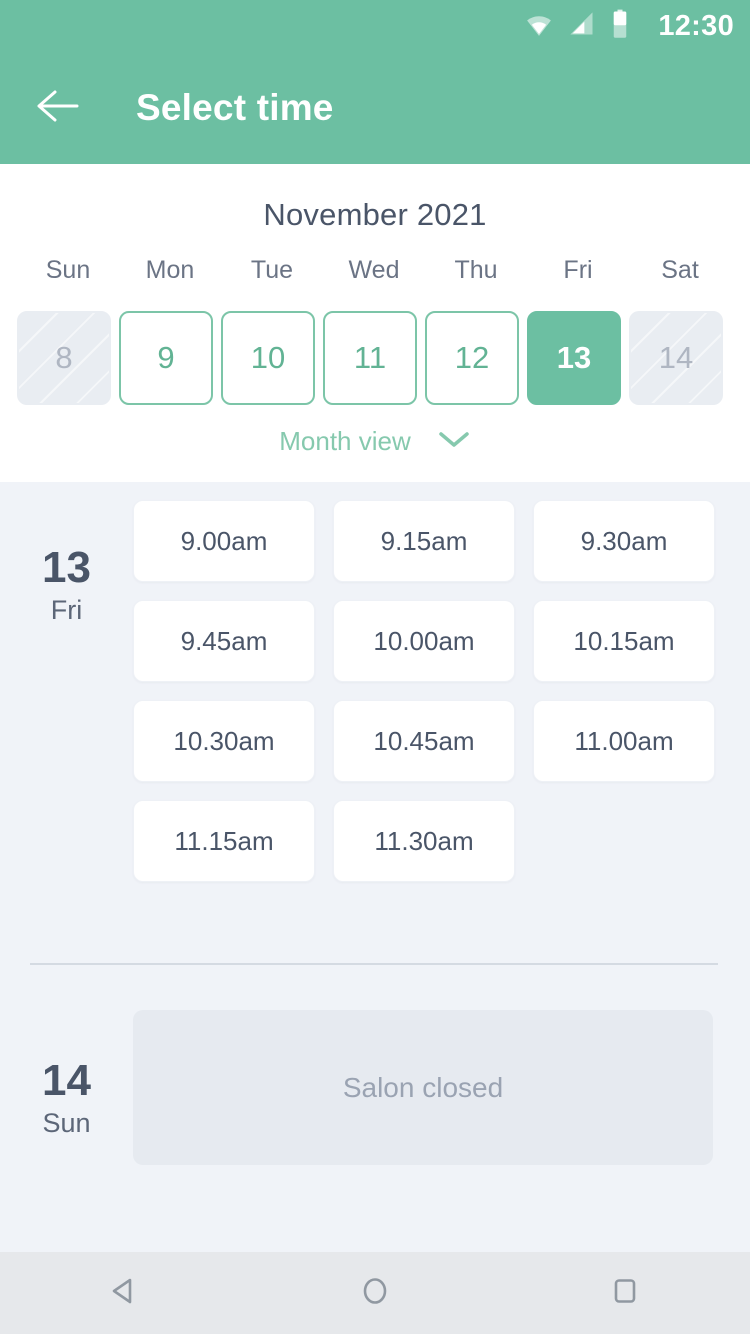 Image resolution: width=750 pixels, height=1334 pixels. I want to click on status-bar: 12:30, so click(375, 26).